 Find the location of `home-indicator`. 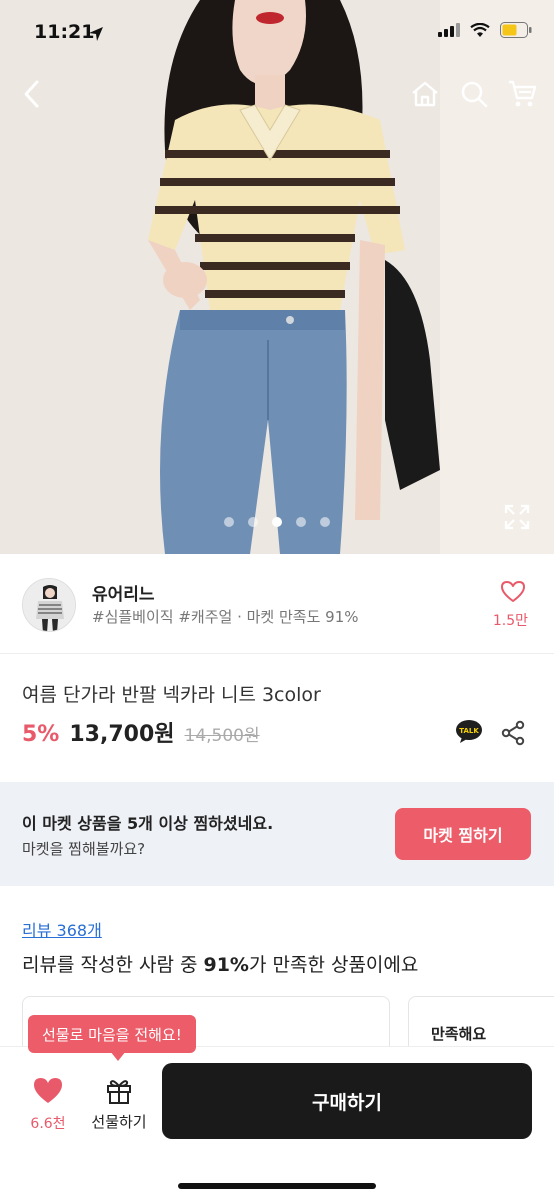

home-indicator is located at coordinates (277, 1186).